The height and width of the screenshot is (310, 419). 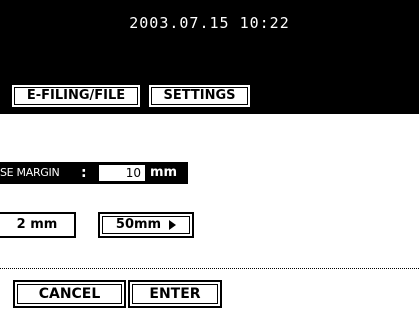 I want to click on cancel-button: CANCEL, so click(x=69, y=294).